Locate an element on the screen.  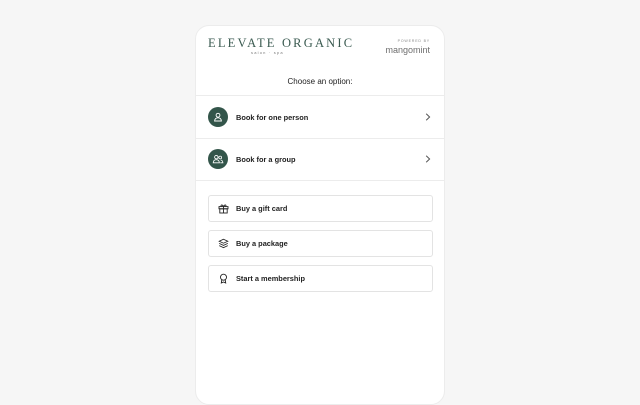
start-membership-label: Start a membership is located at coordinates (271, 278).